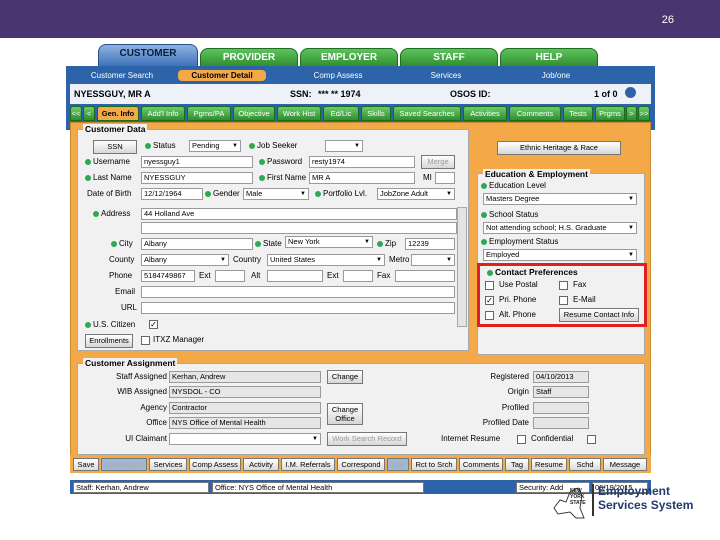  I want to click on email-pref-checkbox, so click(563, 300).